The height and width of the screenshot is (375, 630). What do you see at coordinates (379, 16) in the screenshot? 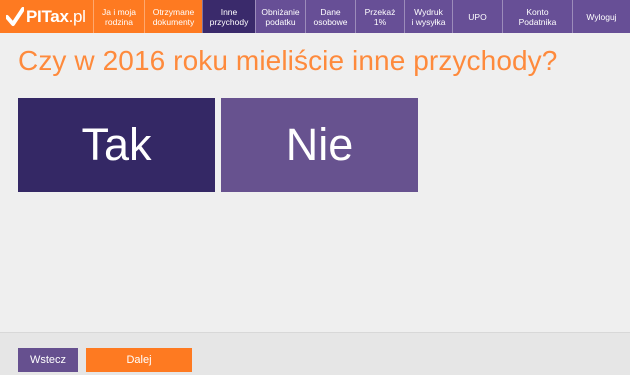
I see `nav-item-przekaz-1: Przekaż 1%` at bounding box center [379, 16].